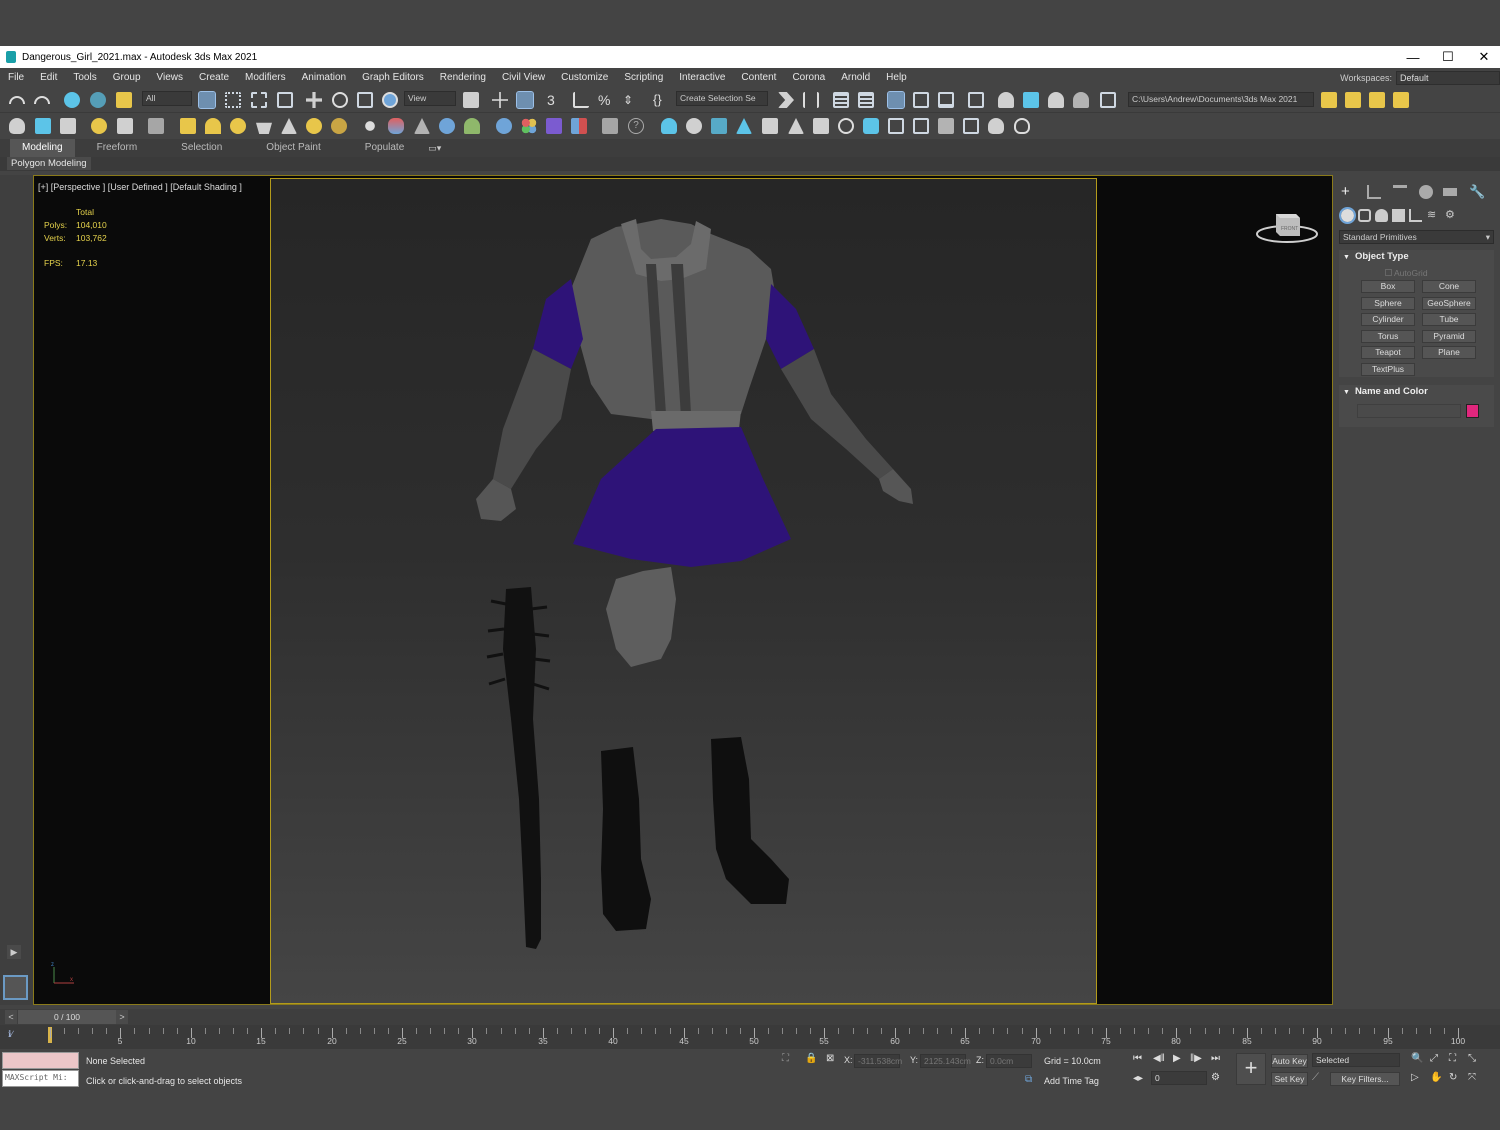  I want to click on menu-views: Views, so click(170, 77).